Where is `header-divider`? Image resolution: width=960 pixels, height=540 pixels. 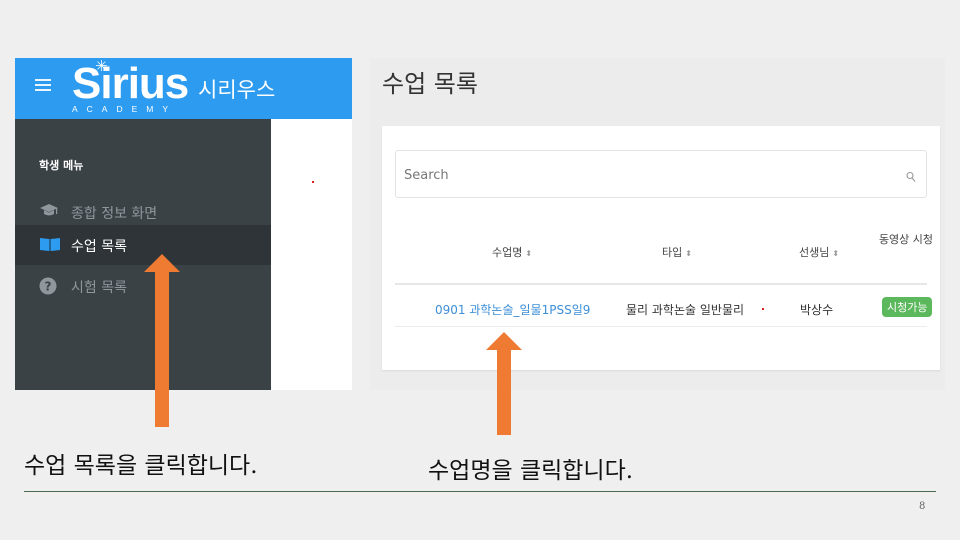 header-divider is located at coordinates (661, 284).